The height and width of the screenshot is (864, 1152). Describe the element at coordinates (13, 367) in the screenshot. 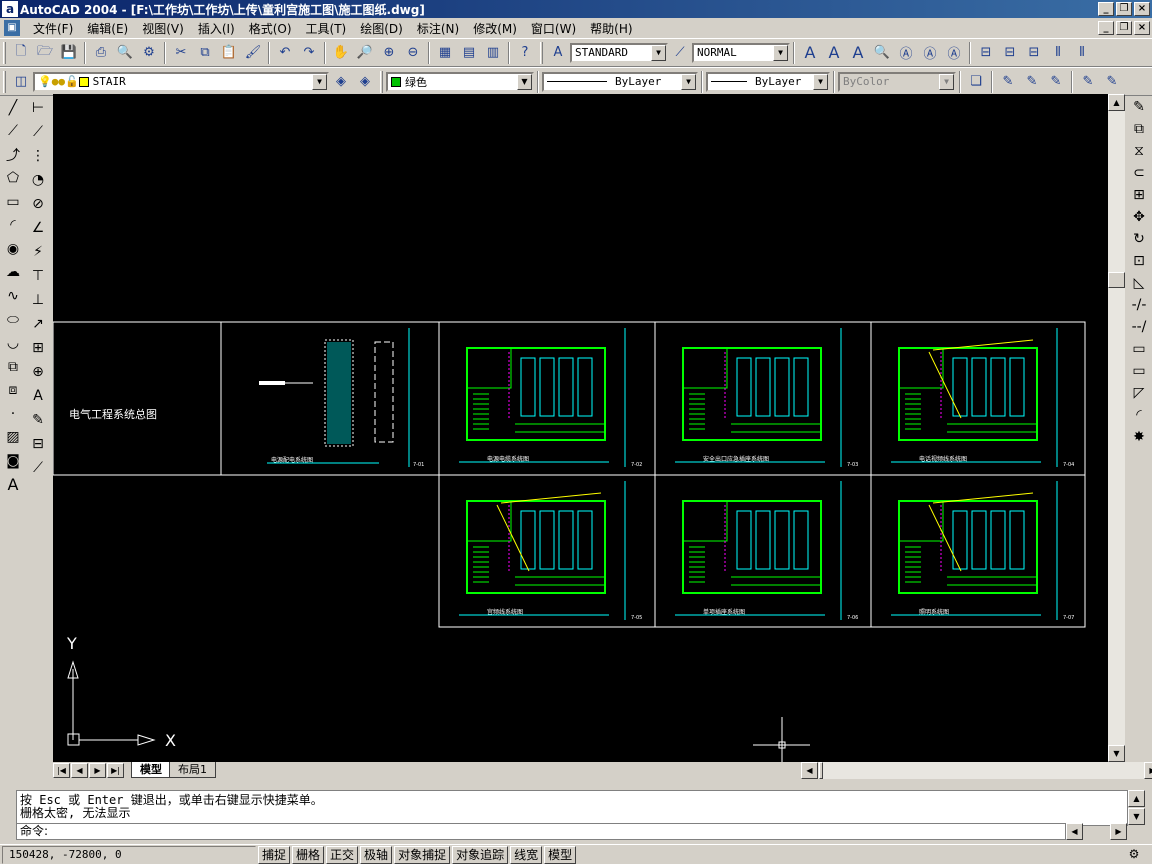

I see `insert-block-icon: ⧉` at that location.